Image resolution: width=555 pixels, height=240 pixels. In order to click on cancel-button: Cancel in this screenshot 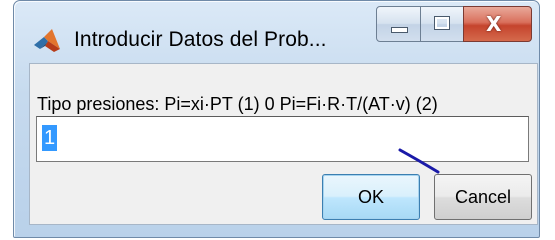, I will do `click(483, 197)`.